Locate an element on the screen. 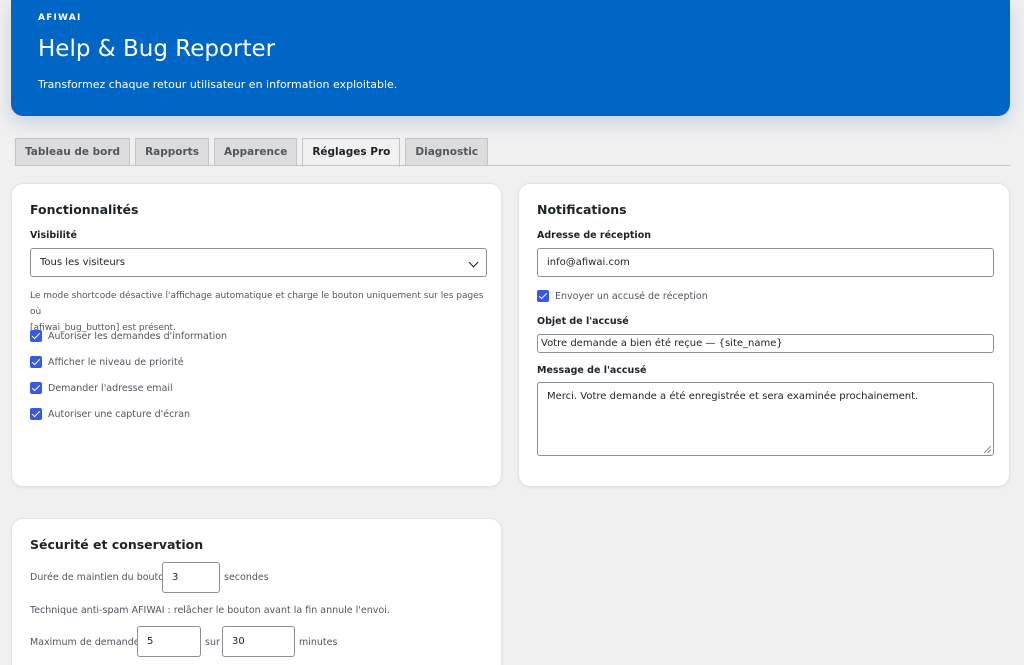 This screenshot has width=1024, height=665. subject-label: Objet de l'accusé is located at coordinates (583, 321).